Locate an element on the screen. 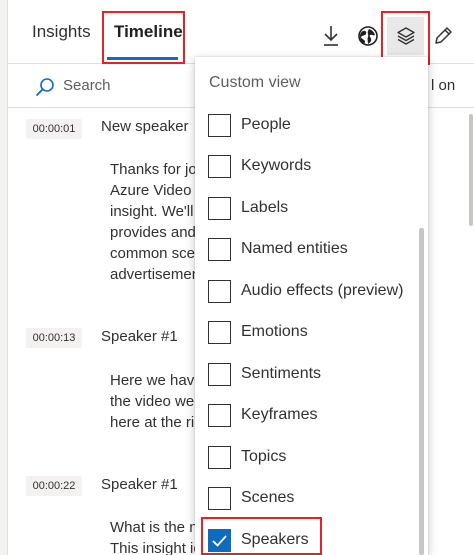 This screenshot has height=555, width=474. option-label: Sentiments is located at coordinates (281, 373).